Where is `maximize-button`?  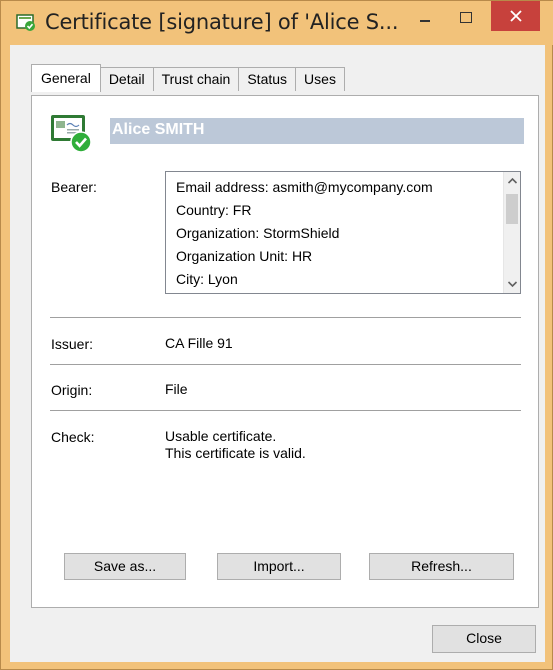 maximize-button is located at coordinates (464, 16).